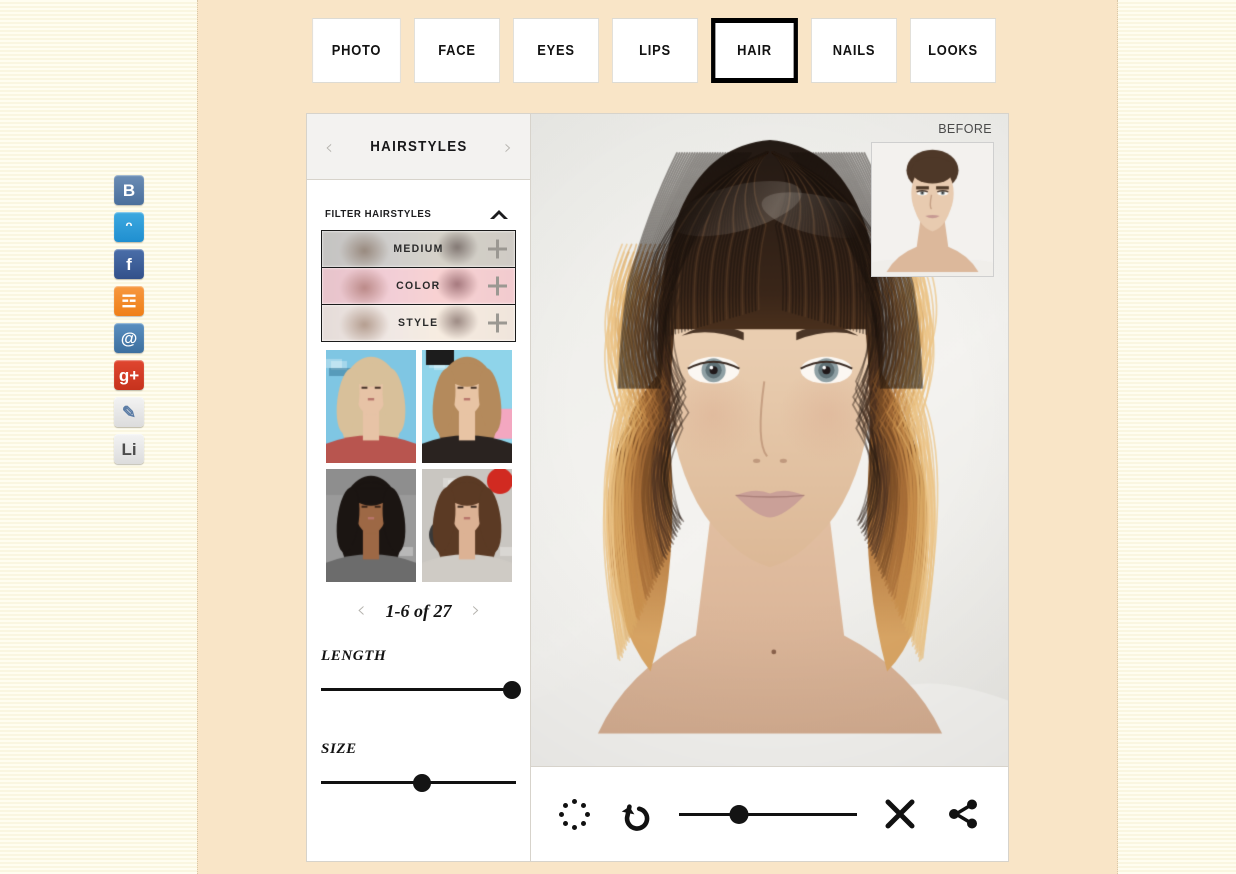 The height and width of the screenshot is (874, 1236). Describe the element at coordinates (418, 689) in the screenshot. I see `length-slider-track` at that location.